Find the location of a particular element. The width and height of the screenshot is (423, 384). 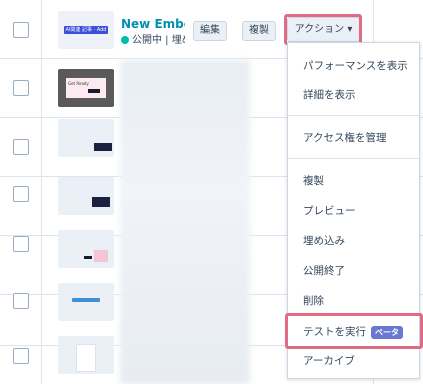

thumbnail-banner: AI関連 記事 · Add is located at coordinates (86, 30).